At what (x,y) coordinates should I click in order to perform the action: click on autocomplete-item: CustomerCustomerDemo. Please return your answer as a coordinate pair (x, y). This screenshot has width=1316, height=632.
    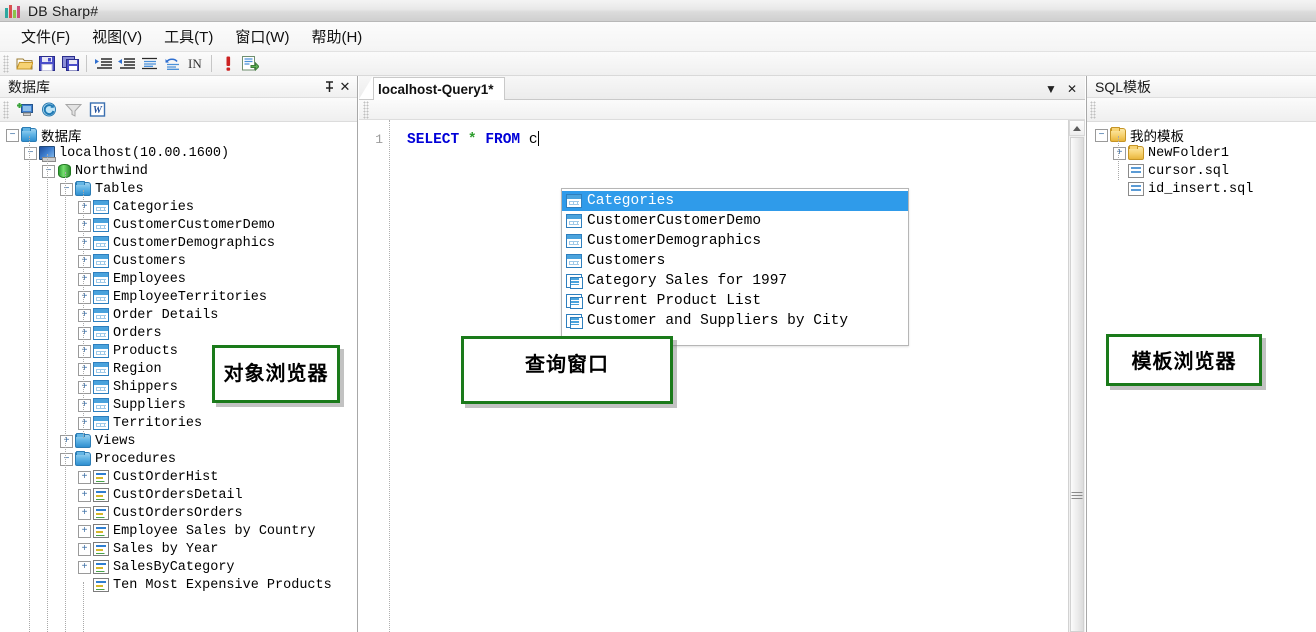
    Looking at the image, I should click on (735, 221).